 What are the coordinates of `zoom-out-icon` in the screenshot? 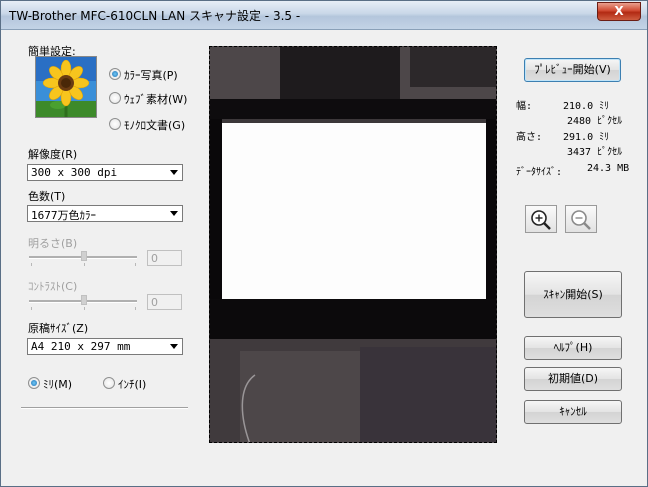 It's located at (581, 220).